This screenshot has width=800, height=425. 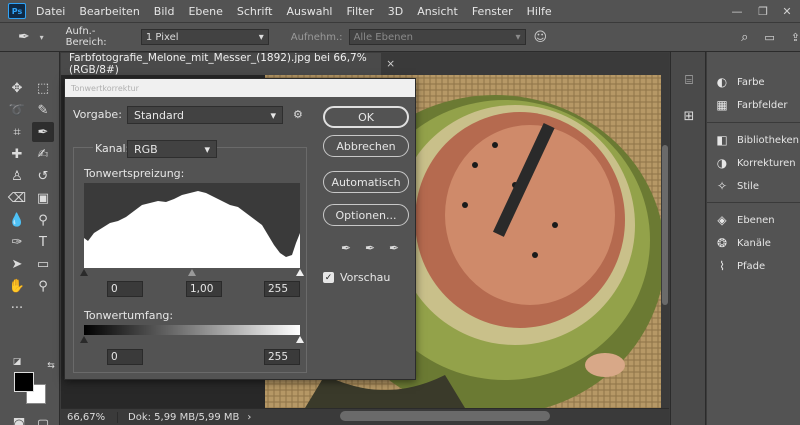 I want to click on panel-korrekturen: ◑ Korrekturen, so click(x=756, y=163).